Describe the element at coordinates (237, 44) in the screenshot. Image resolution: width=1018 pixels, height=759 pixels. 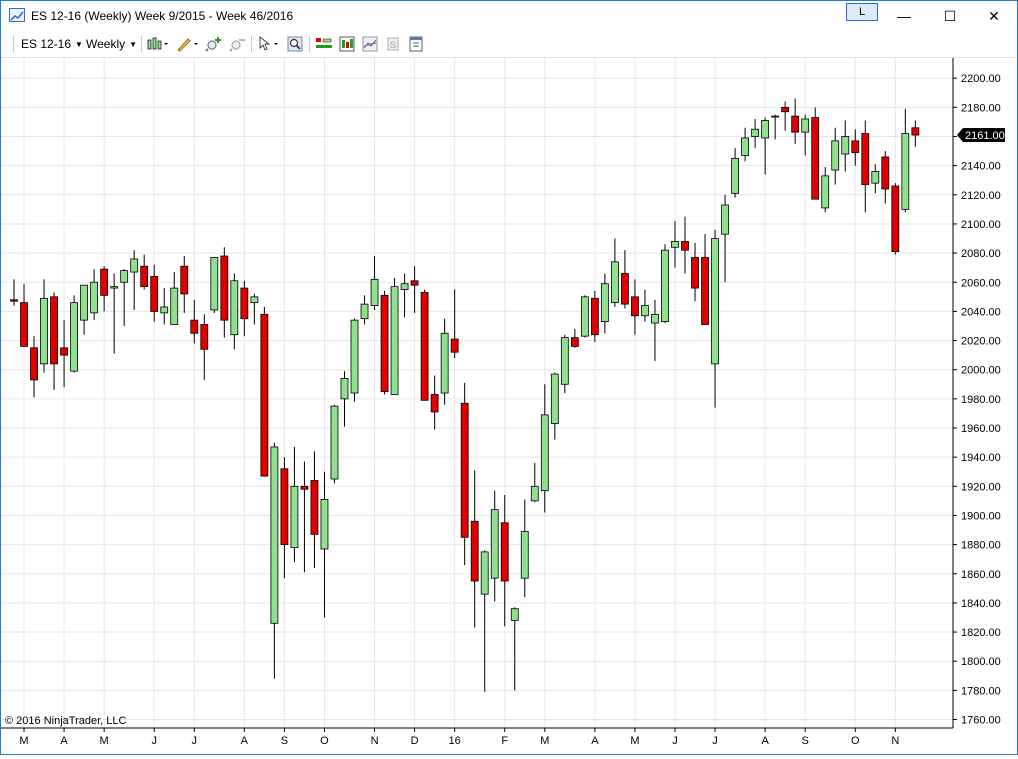
I see `zoom-out-icon` at that location.